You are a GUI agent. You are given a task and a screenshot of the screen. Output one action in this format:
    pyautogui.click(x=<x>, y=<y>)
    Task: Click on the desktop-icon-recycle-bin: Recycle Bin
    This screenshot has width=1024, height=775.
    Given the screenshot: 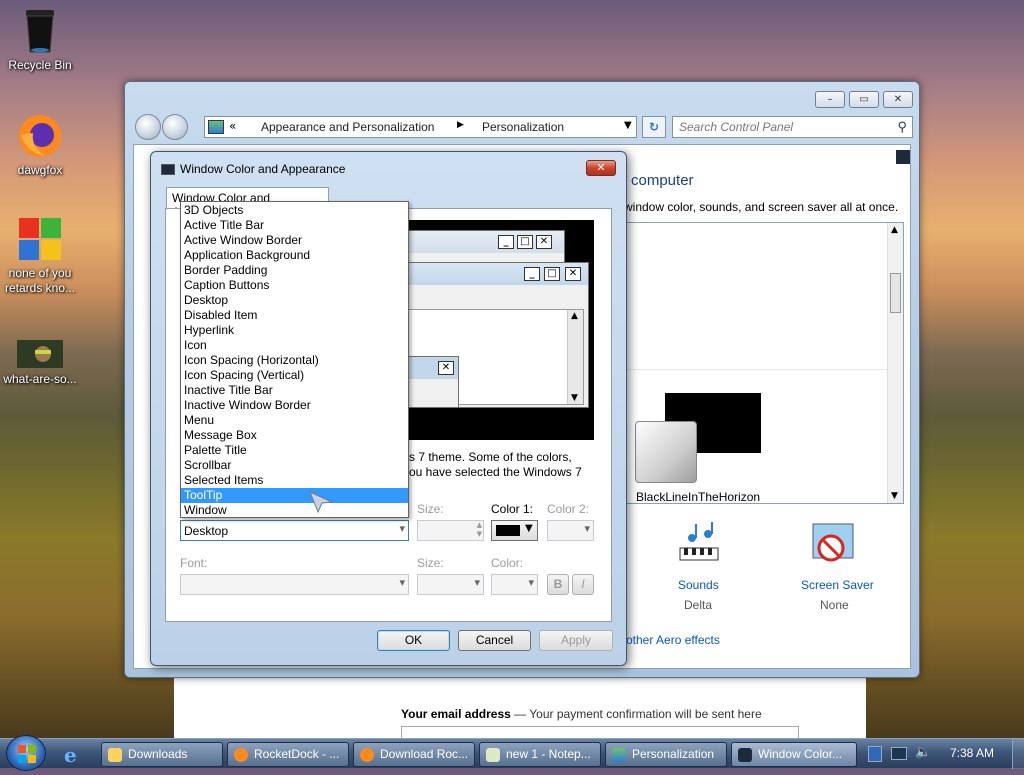 What is the action you would take?
    pyautogui.click(x=40, y=39)
    